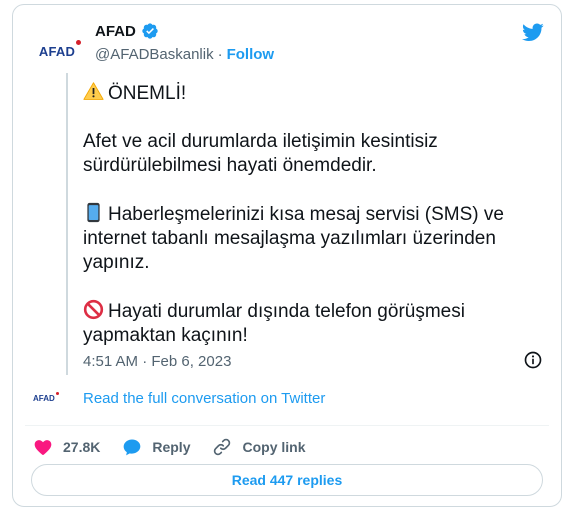  What do you see at coordinates (53, 397) in the screenshot?
I see `afad-small-logo: AFAD` at bounding box center [53, 397].